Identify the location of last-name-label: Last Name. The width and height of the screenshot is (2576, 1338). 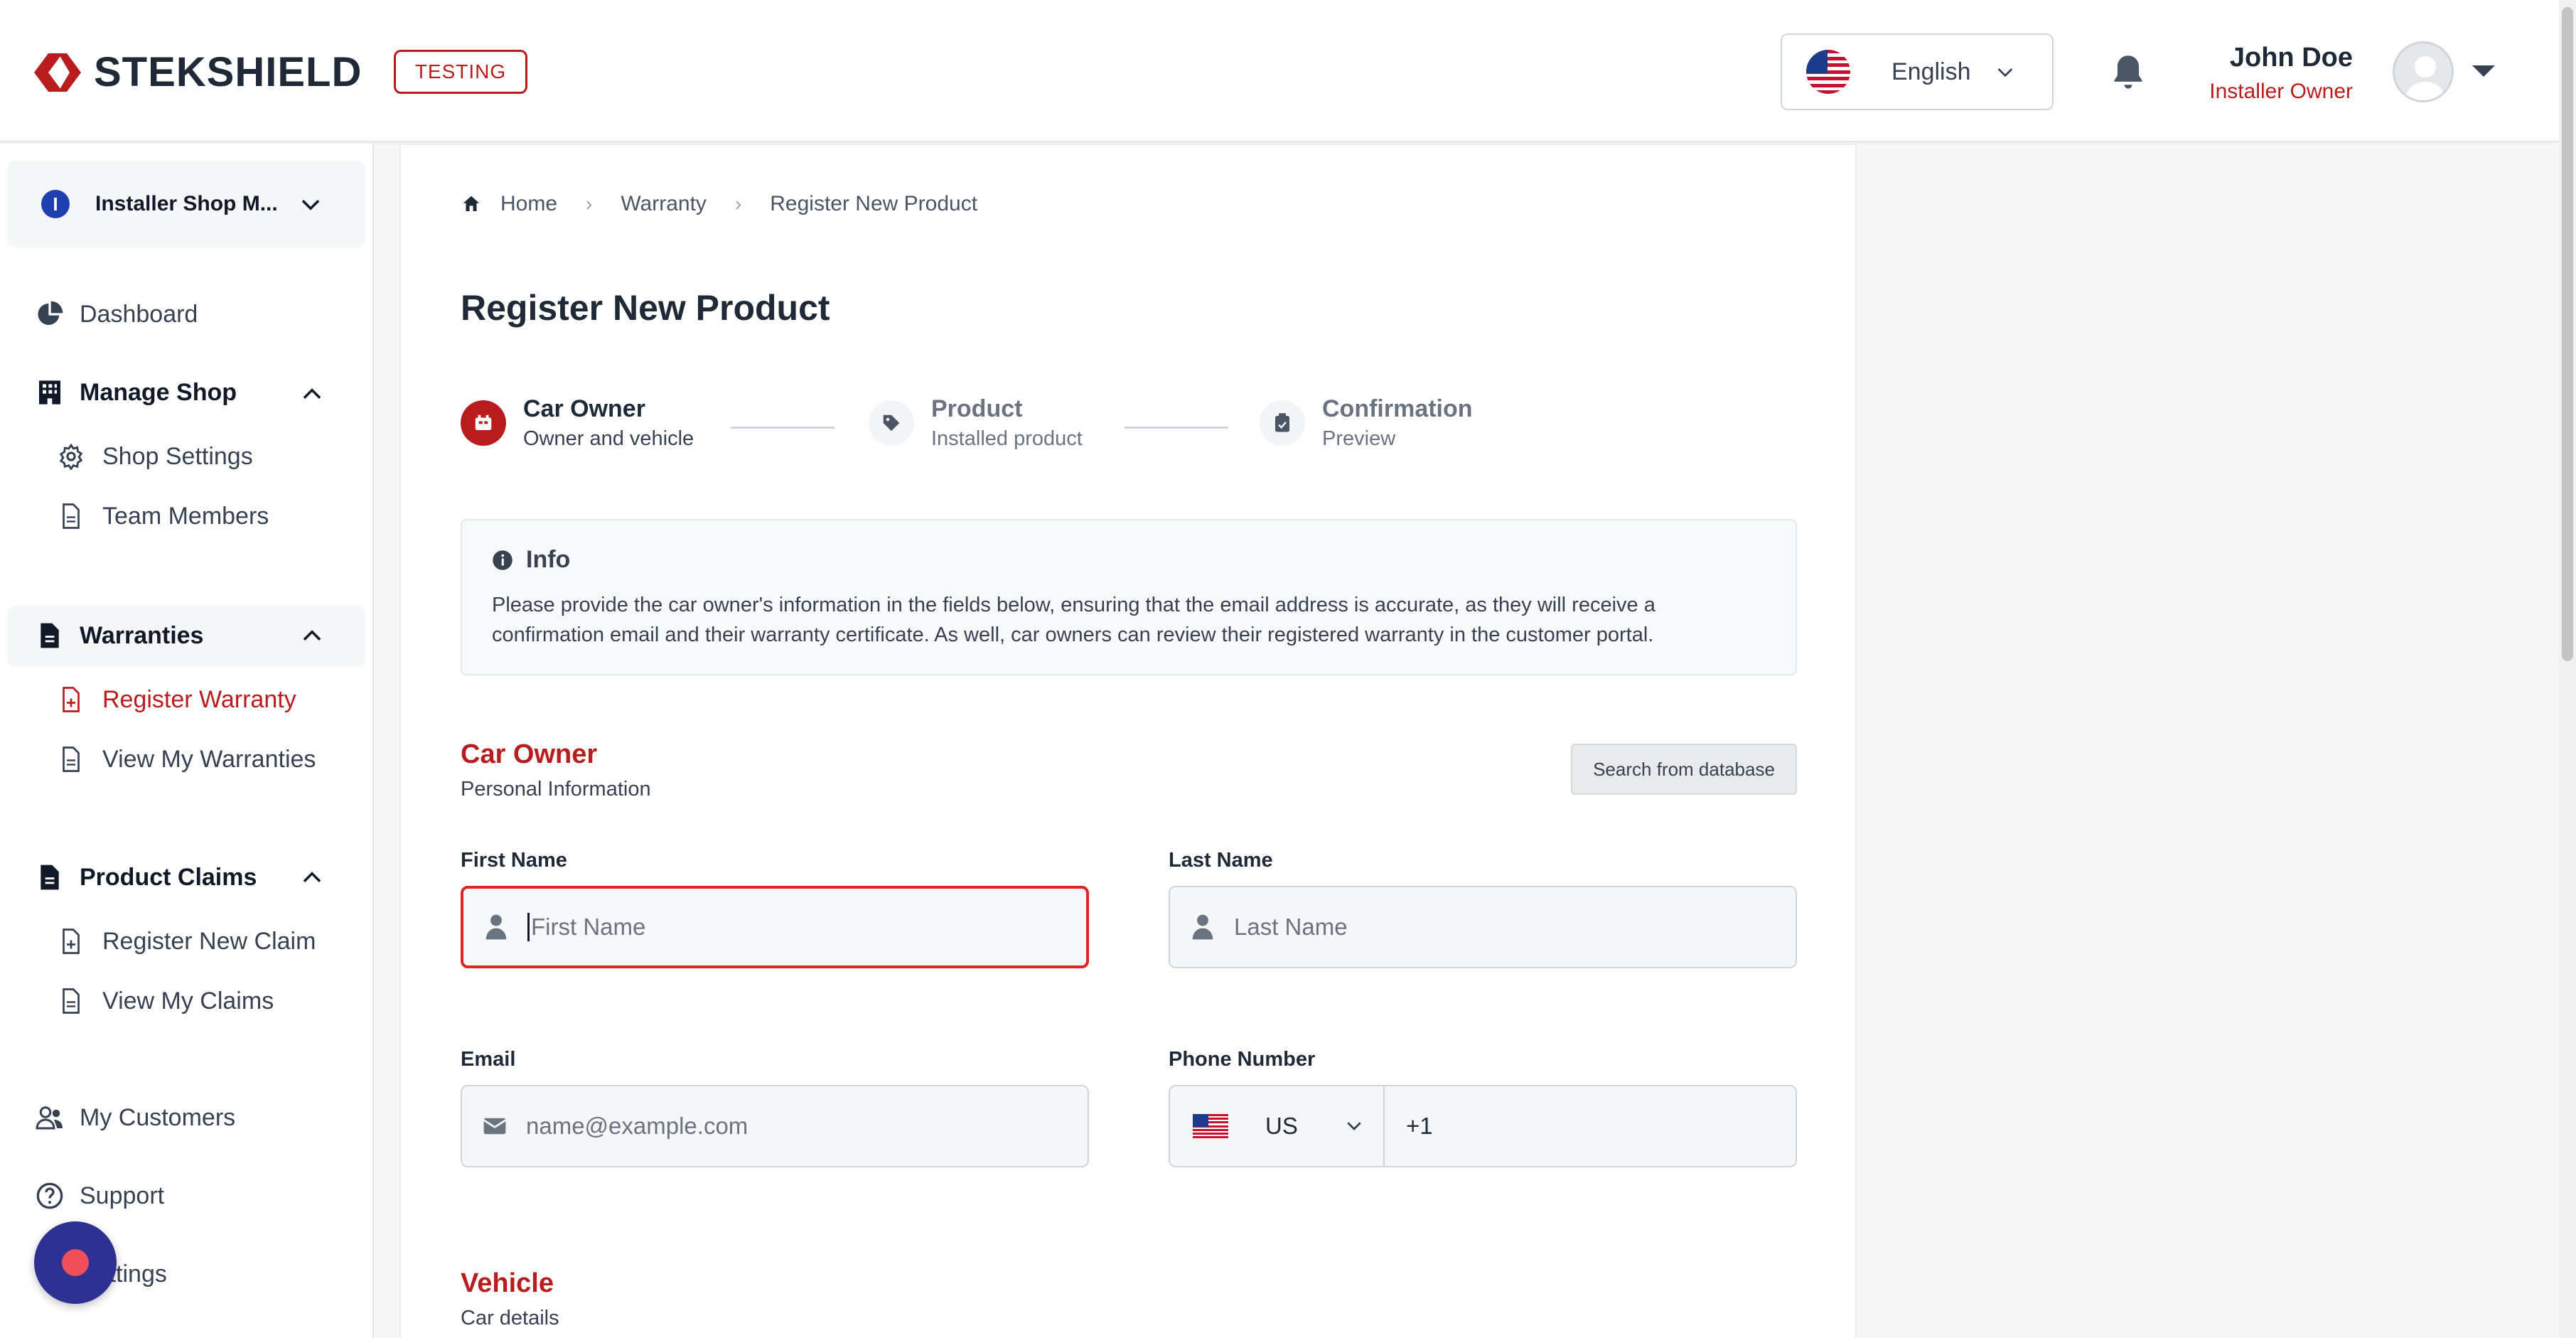
(1221, 860).